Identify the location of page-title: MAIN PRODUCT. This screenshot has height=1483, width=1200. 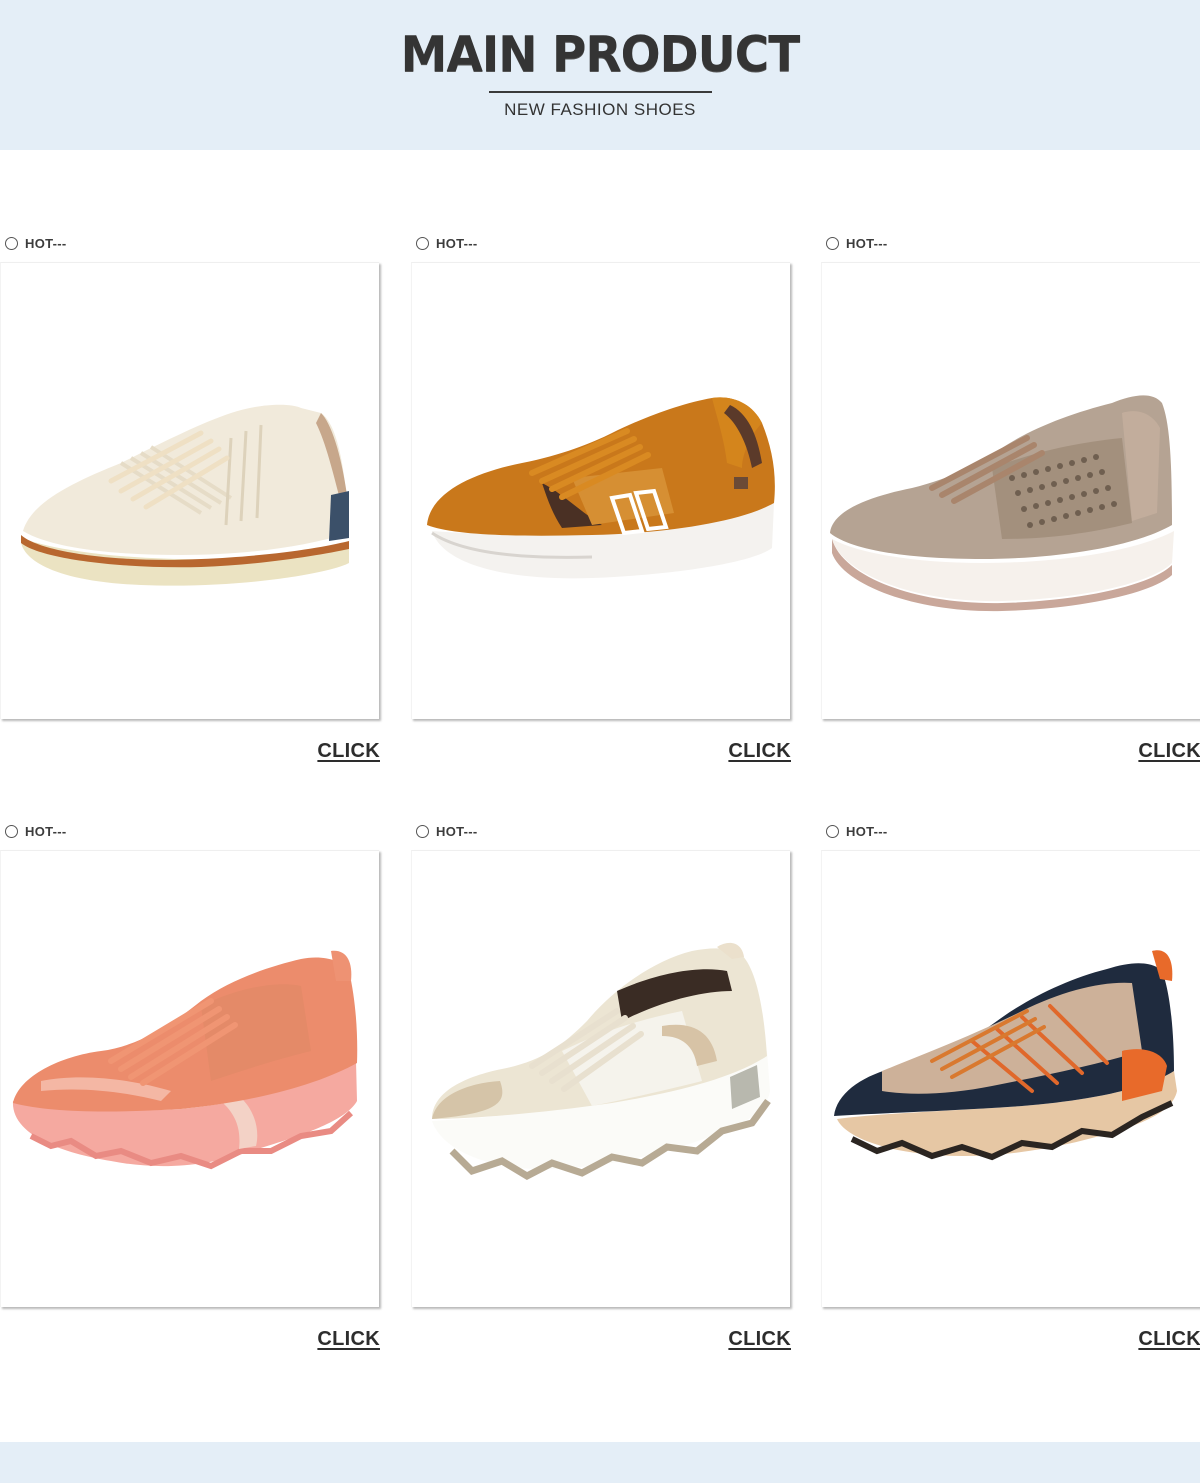
(600, 54).